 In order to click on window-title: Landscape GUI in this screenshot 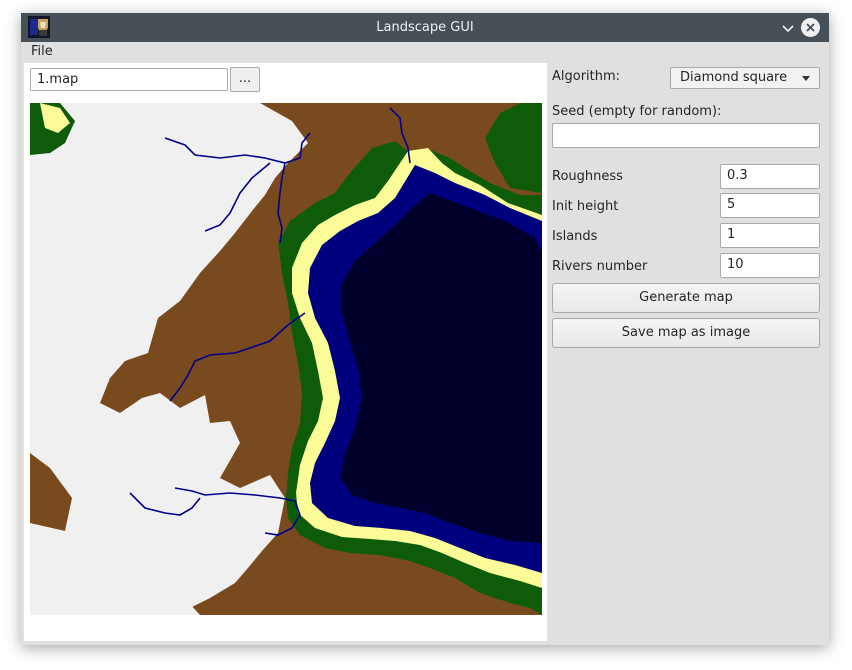, I will do `click(425, 27)`.